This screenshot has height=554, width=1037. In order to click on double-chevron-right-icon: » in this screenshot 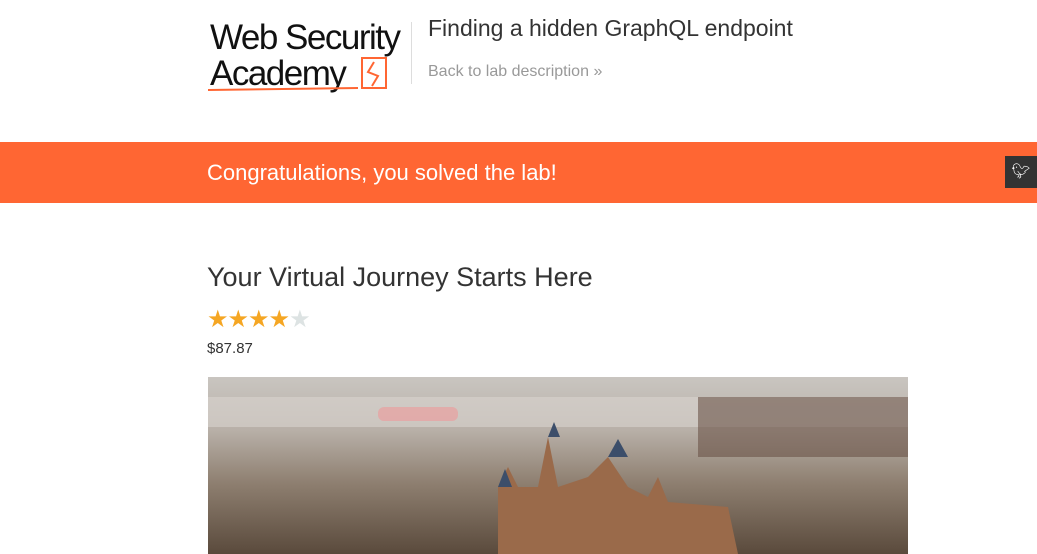, I will do `click(598, 71)`.